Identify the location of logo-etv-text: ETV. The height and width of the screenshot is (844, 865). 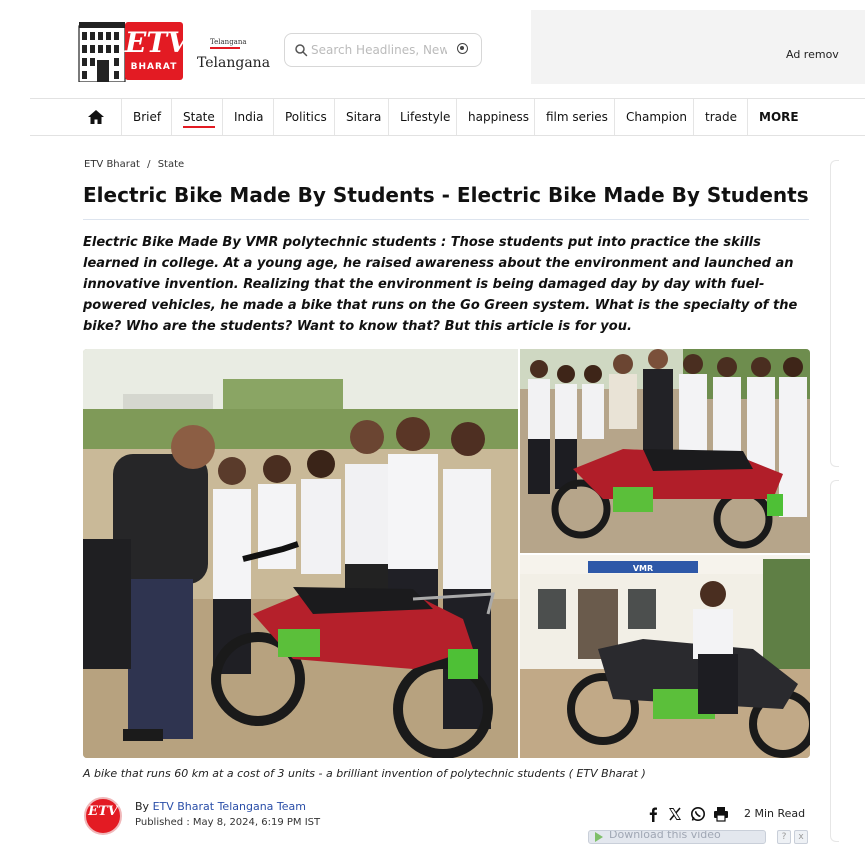
(157, 42).